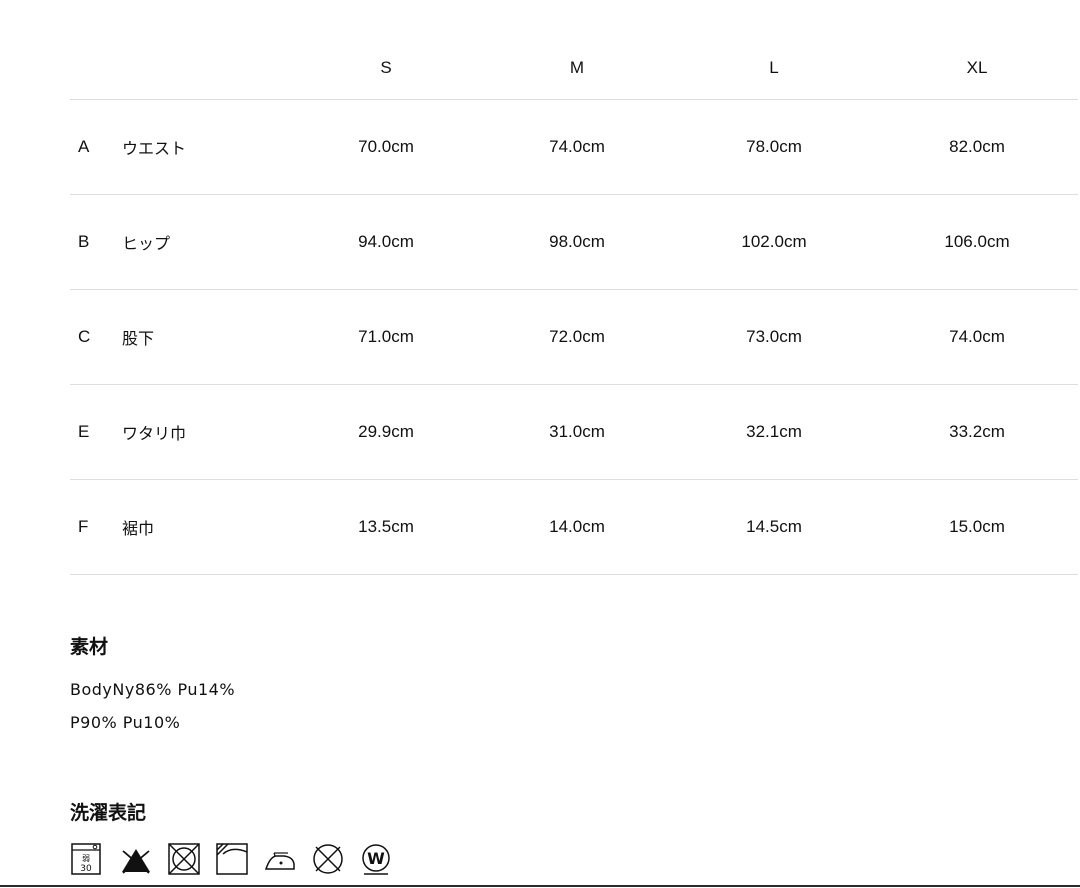 The image size is (1080, 888). What do you see at coordinates (386, 431) in the screenshot?
I see `table-cell: 29.9cm` at bounding box center [386, 431].